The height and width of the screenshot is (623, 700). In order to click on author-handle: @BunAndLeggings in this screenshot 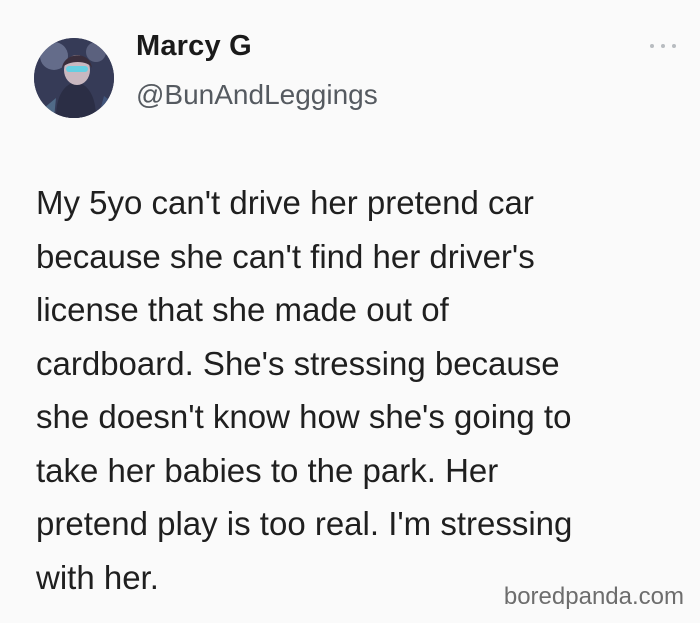, I will do `click(257, 95)`.